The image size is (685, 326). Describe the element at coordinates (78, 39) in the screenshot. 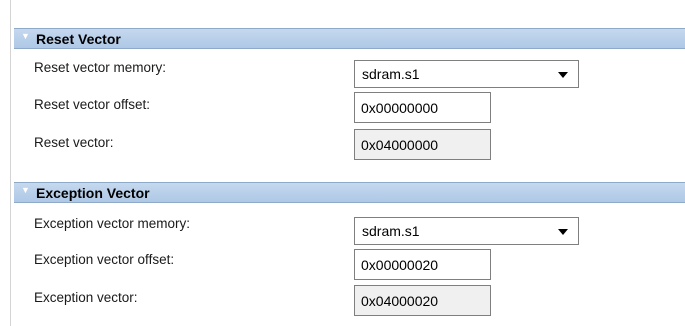

I see `section-title: Reset Vector` at that location.